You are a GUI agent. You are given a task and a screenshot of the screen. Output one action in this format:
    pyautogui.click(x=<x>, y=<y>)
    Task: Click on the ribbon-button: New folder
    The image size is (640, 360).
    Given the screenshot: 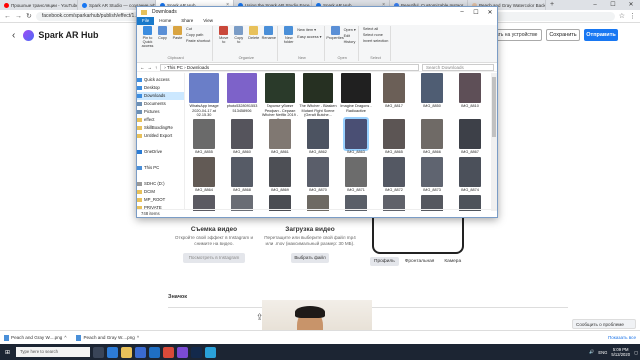 What is the action you would take?
    pyautogui.click(x=288, y=35)
    